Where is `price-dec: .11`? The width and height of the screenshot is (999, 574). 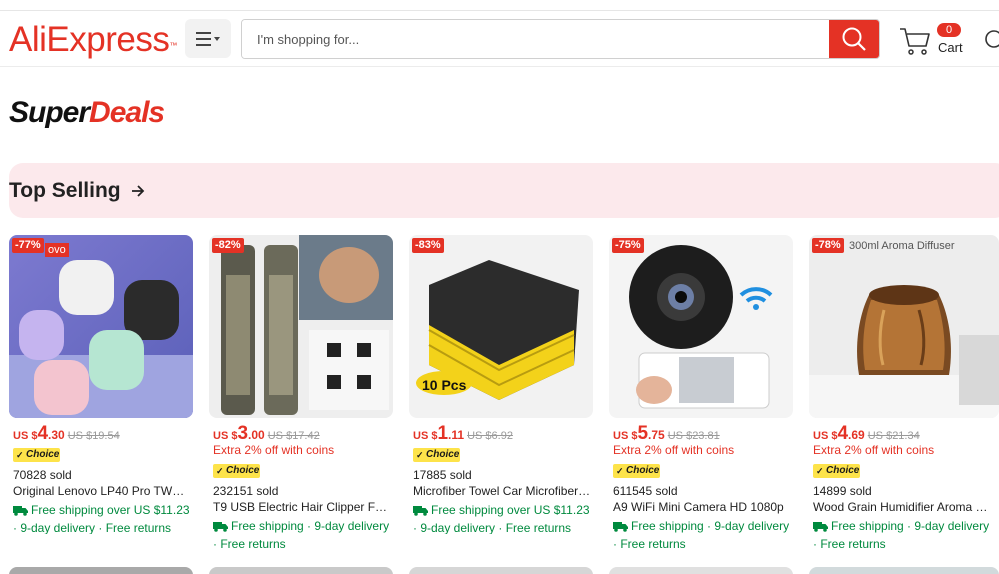
price-dec: .11 is located at coordinates (456, 435).